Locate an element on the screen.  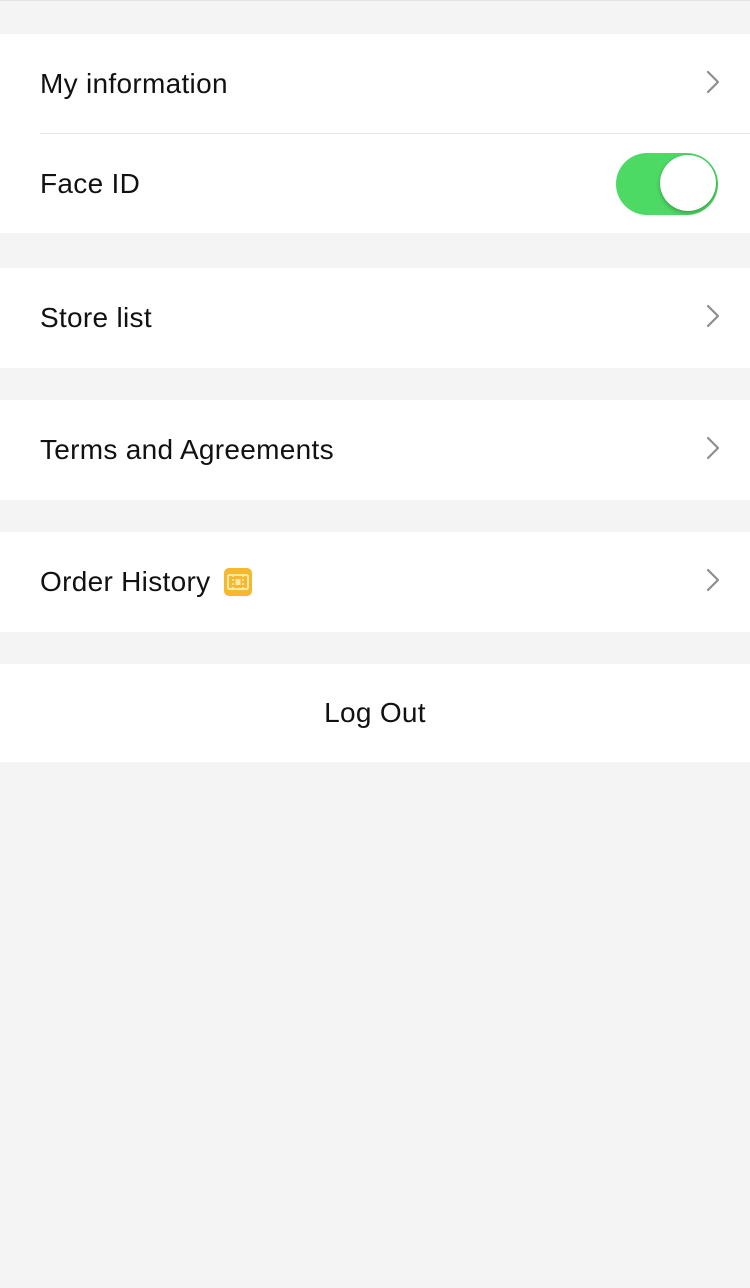
logout-button: Log Out is located at coordinates (375, 713).